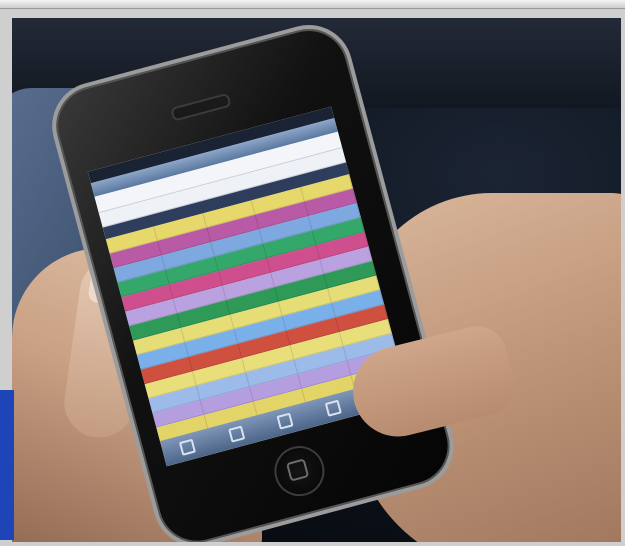 This screenshot has height=546, width=625. I want to click on add-icon, so click(285, 421).